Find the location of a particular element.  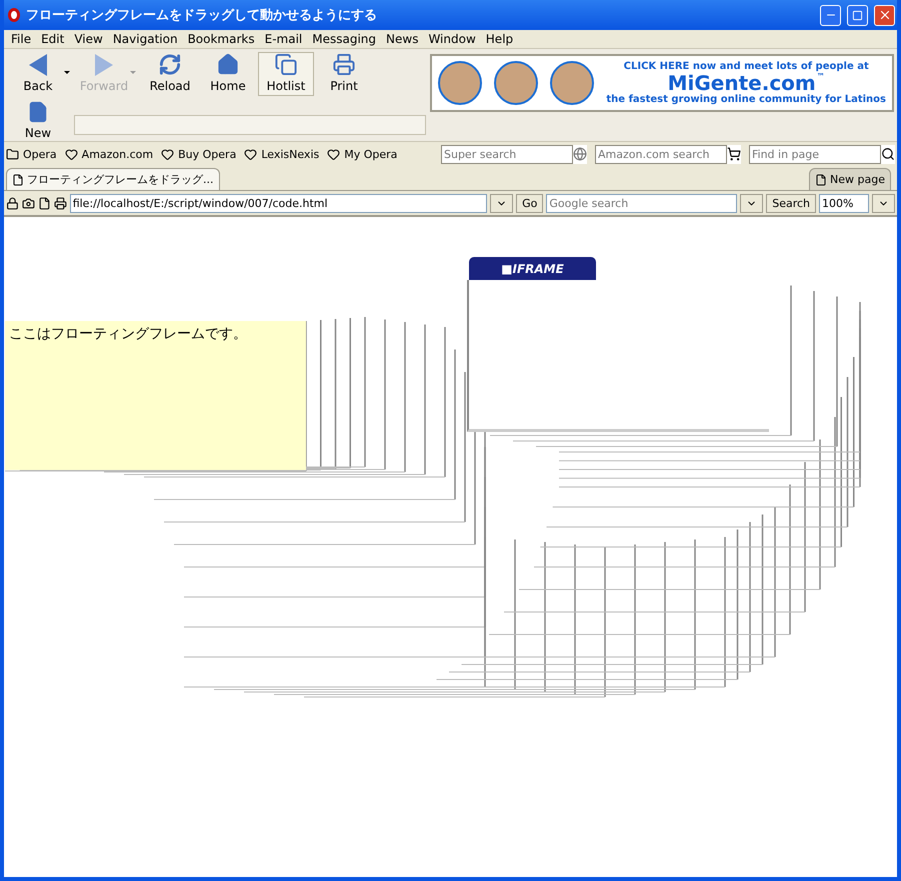

search-field: Super search is located at coordinates (507, 154).